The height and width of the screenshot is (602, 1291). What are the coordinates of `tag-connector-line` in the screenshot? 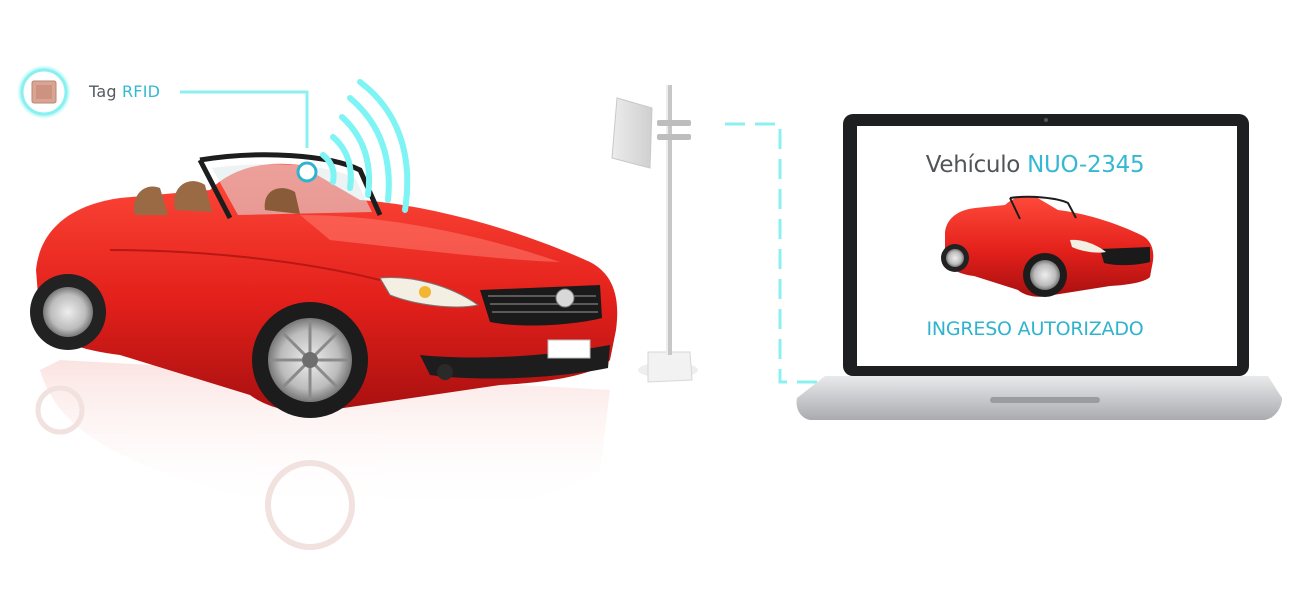 It's located at (244, 119).